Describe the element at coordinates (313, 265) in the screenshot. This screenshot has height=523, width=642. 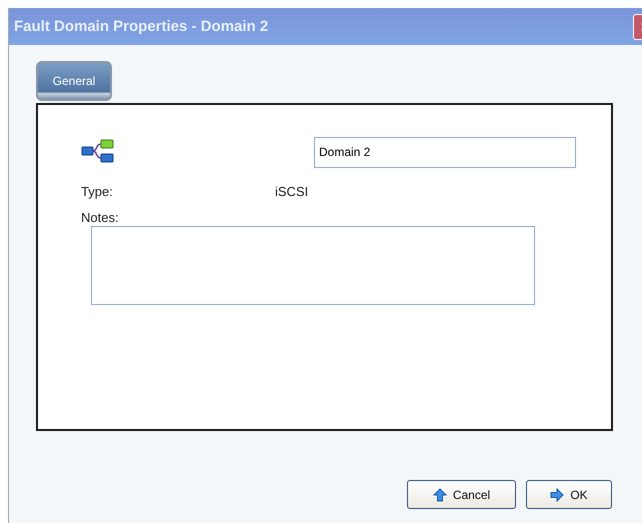
I see `notes-field` at that location.